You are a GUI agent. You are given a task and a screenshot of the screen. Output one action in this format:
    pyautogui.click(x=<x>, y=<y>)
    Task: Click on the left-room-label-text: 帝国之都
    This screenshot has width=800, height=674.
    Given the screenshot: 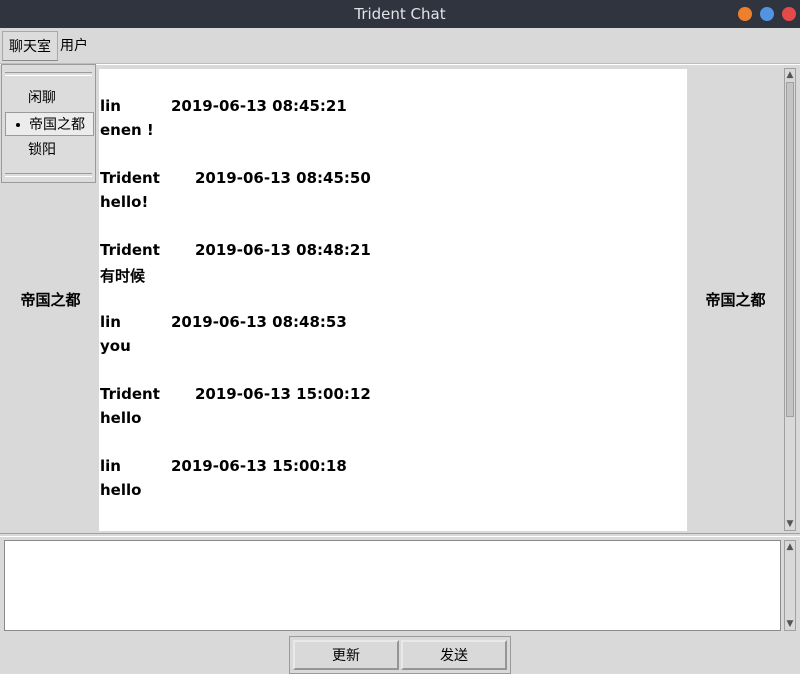 What is the action you would take?
    pyautogui.click(x=50, y=299)
    